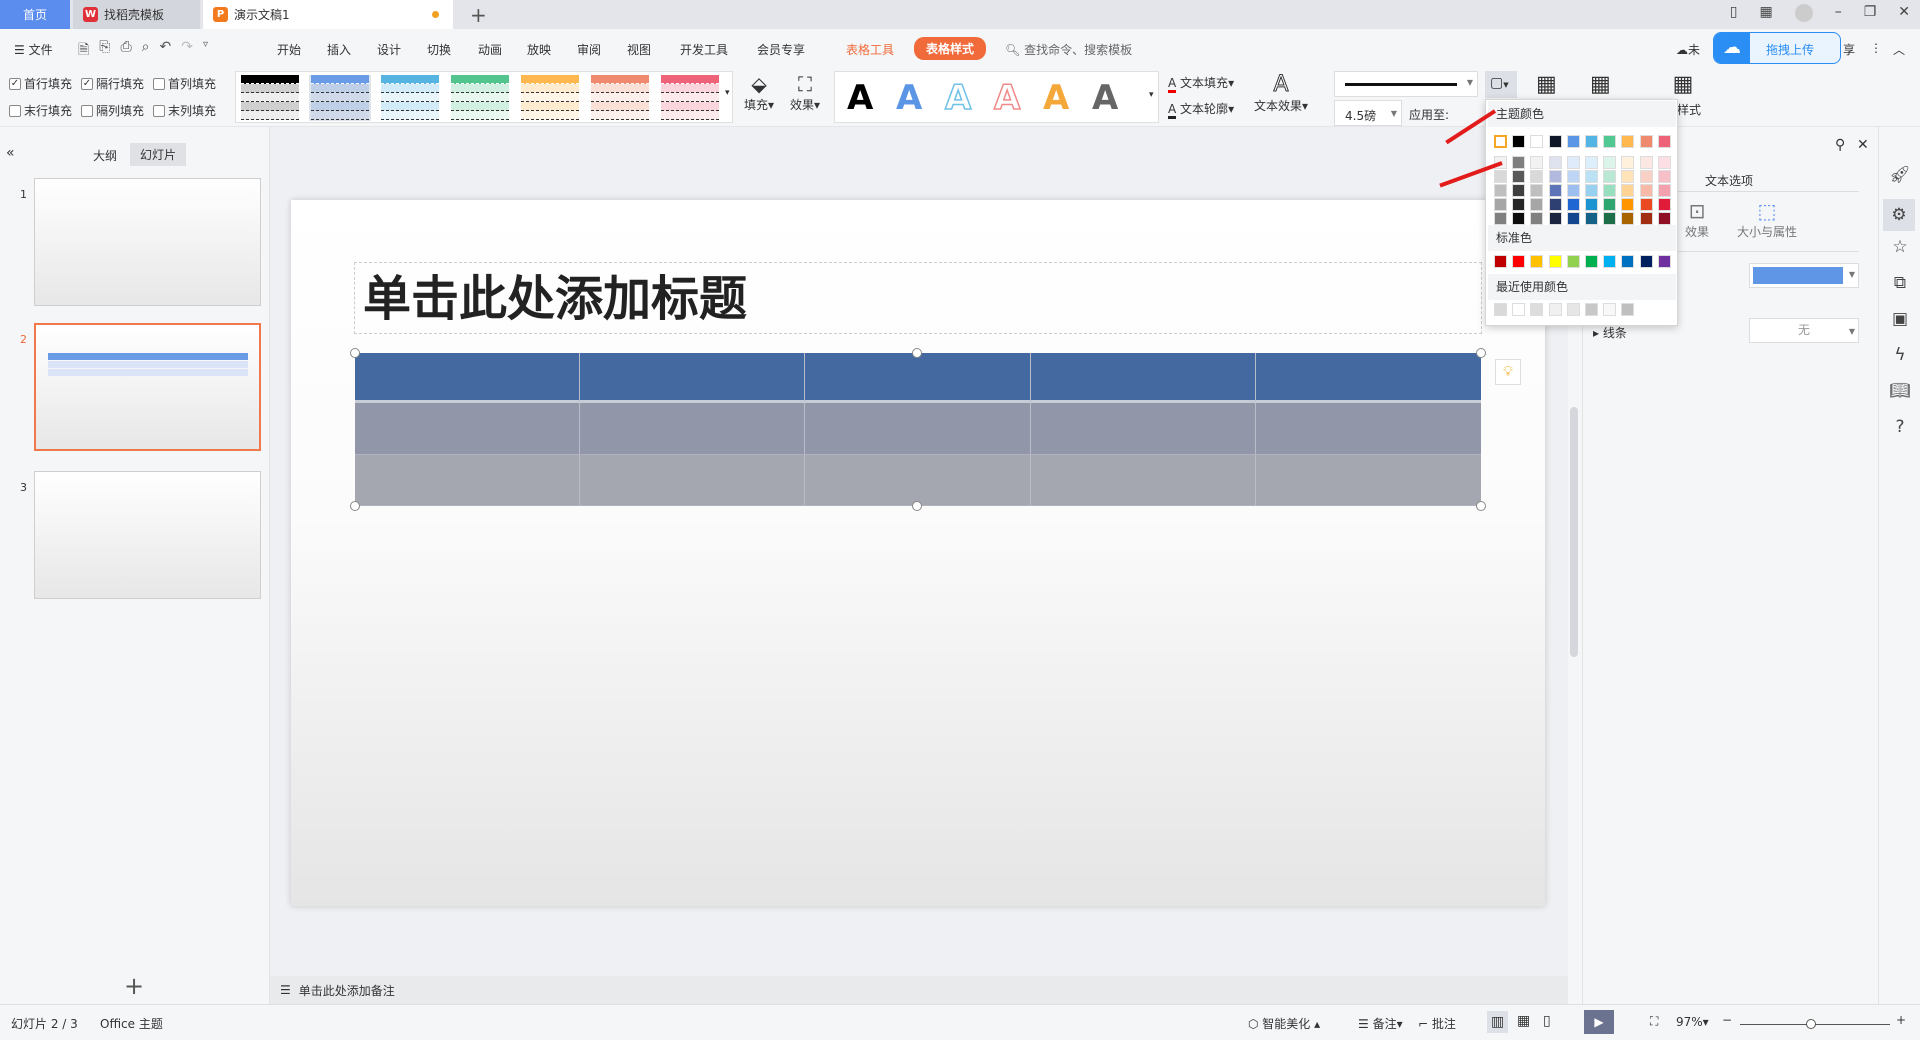 The width and height of the screenshot is (1920, 1040). I want to click on switch-icon: ⧉, so click(1900, 284).